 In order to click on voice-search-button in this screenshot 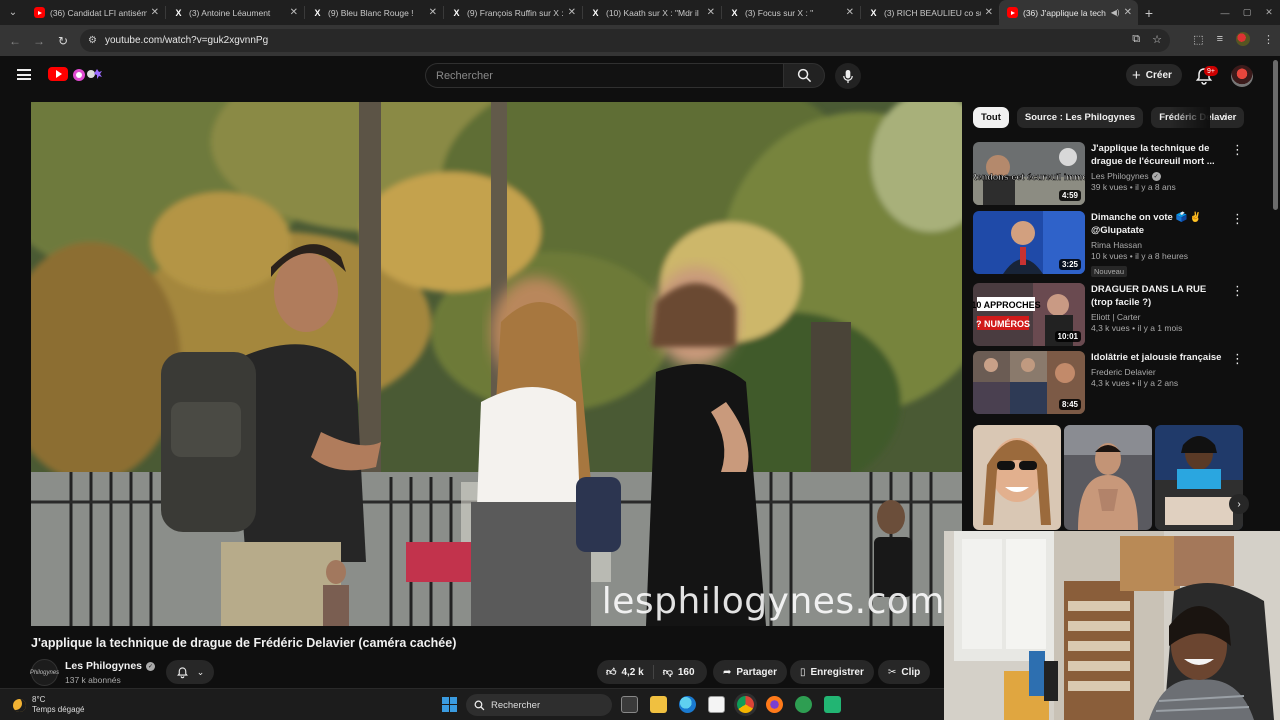, I will do `click(848, 76)`.